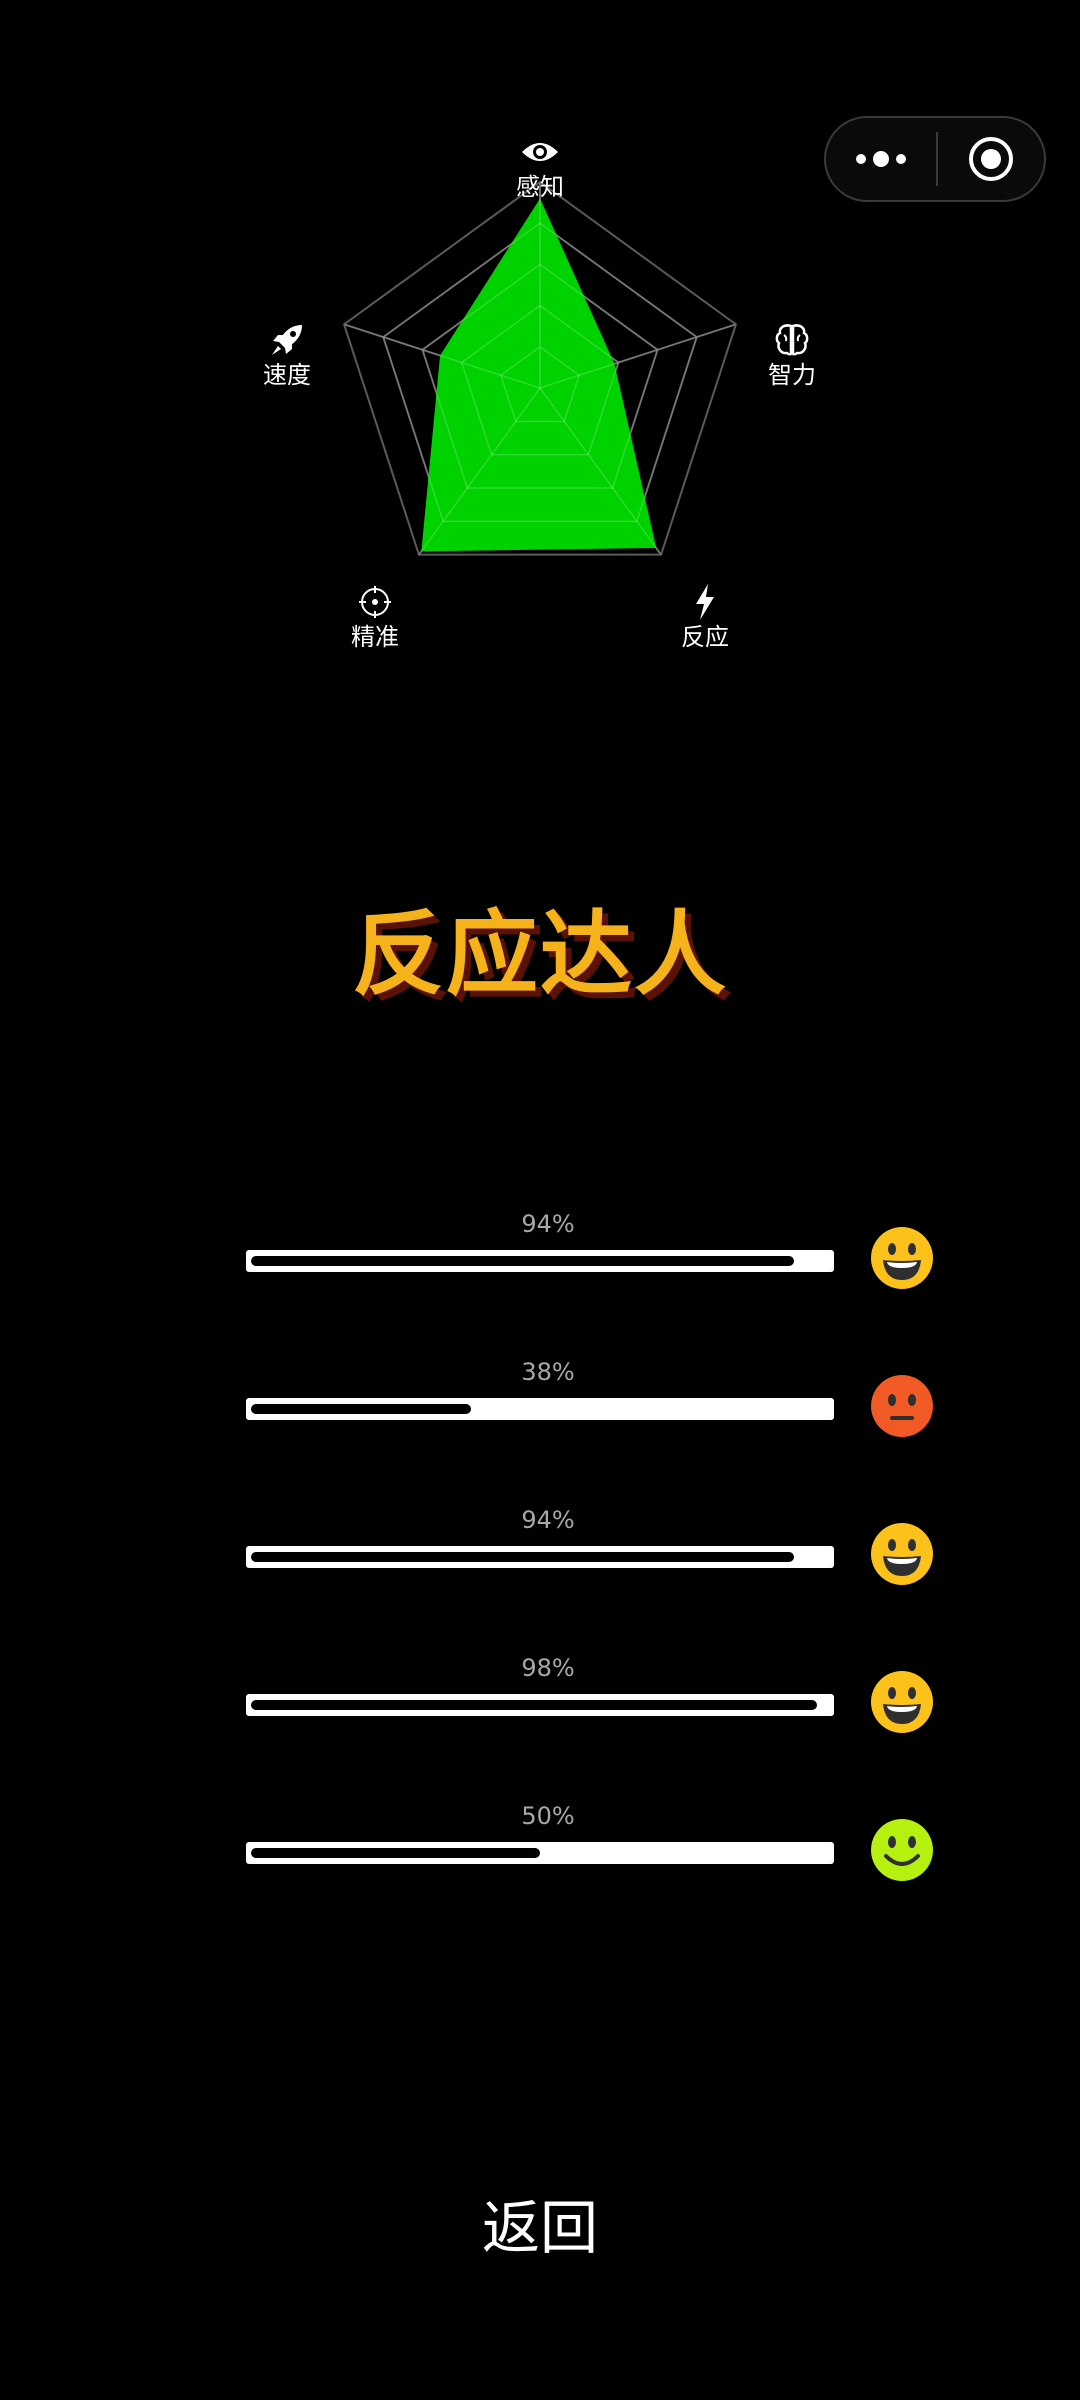  What do you see at coordinates (548, 1372) in the screenshot?
I see `stat-percent-label: 38%` at bounding box center [548, 1372].